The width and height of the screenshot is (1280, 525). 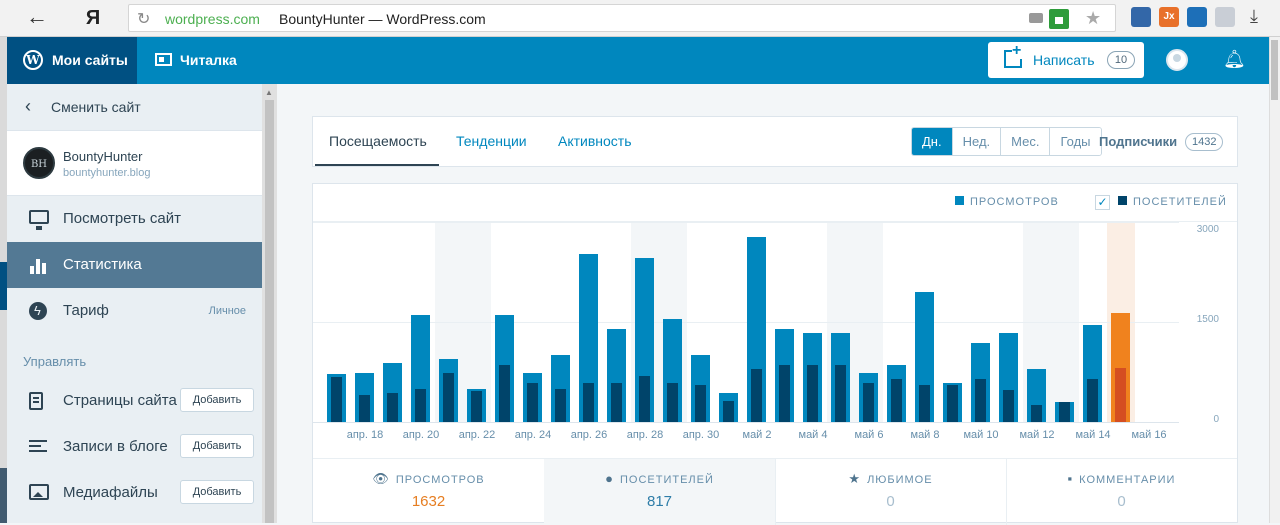 I want to click on message-icon, so click(x=1036, y=18).